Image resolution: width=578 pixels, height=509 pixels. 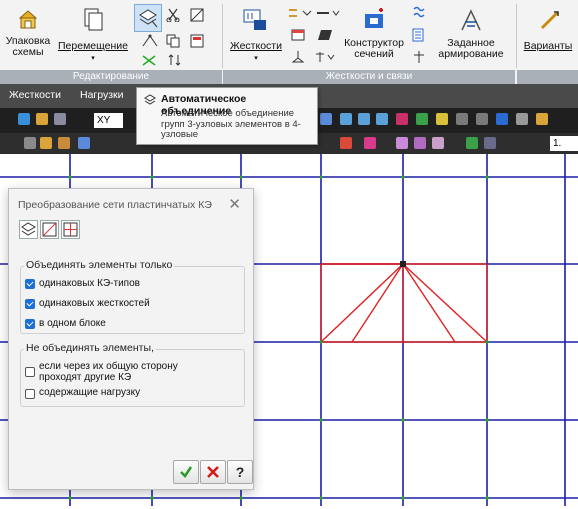 I want to click on help-button: ?, so click(x=240, y=472).